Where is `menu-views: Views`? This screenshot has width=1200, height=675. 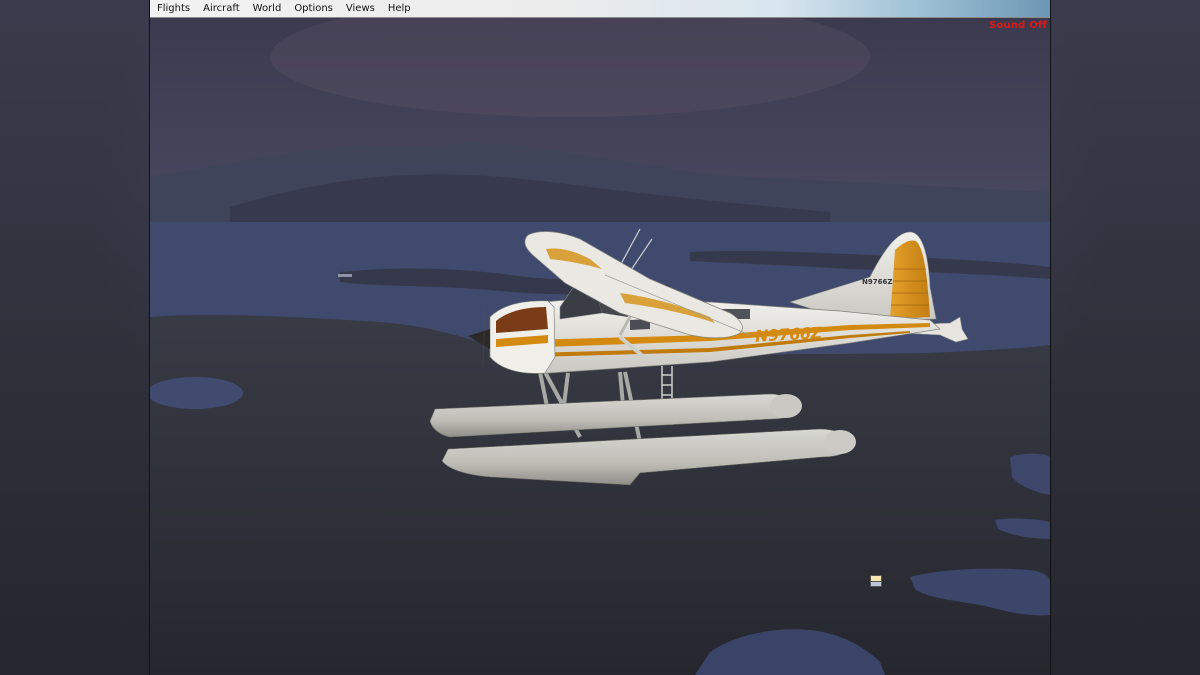 menu-views: Views is located at coordinates (360, 8).